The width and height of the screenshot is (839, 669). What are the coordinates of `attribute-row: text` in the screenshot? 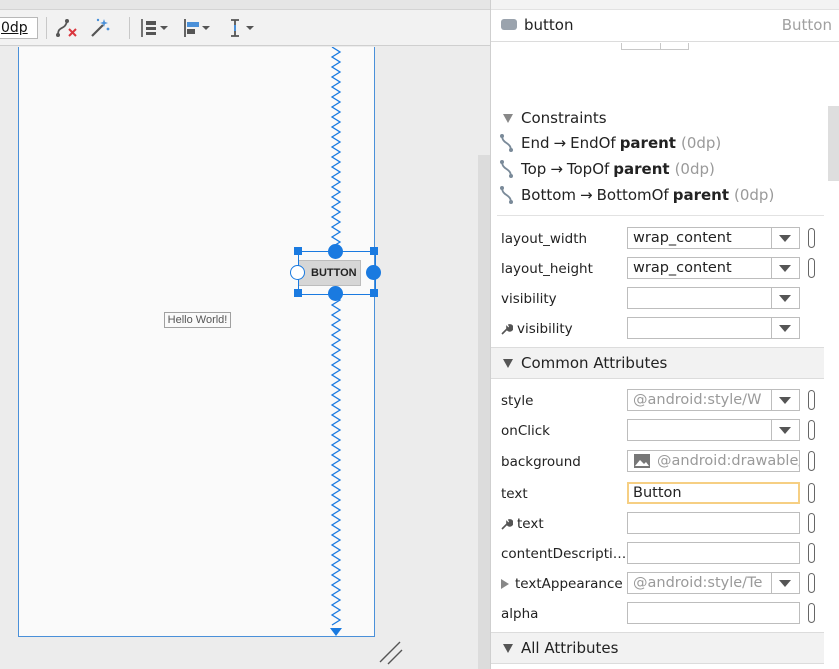 It's located at (665, 524).